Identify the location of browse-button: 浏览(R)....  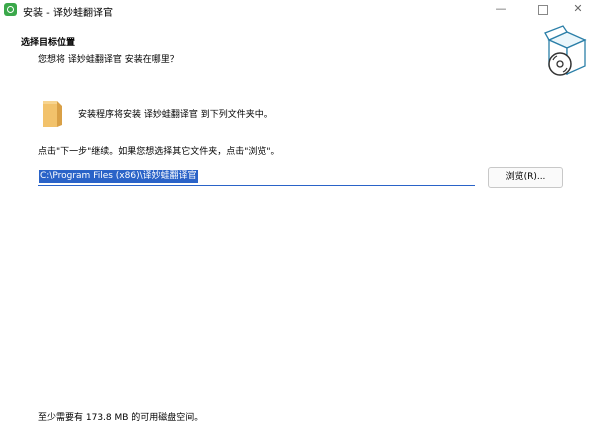
(525, 177).